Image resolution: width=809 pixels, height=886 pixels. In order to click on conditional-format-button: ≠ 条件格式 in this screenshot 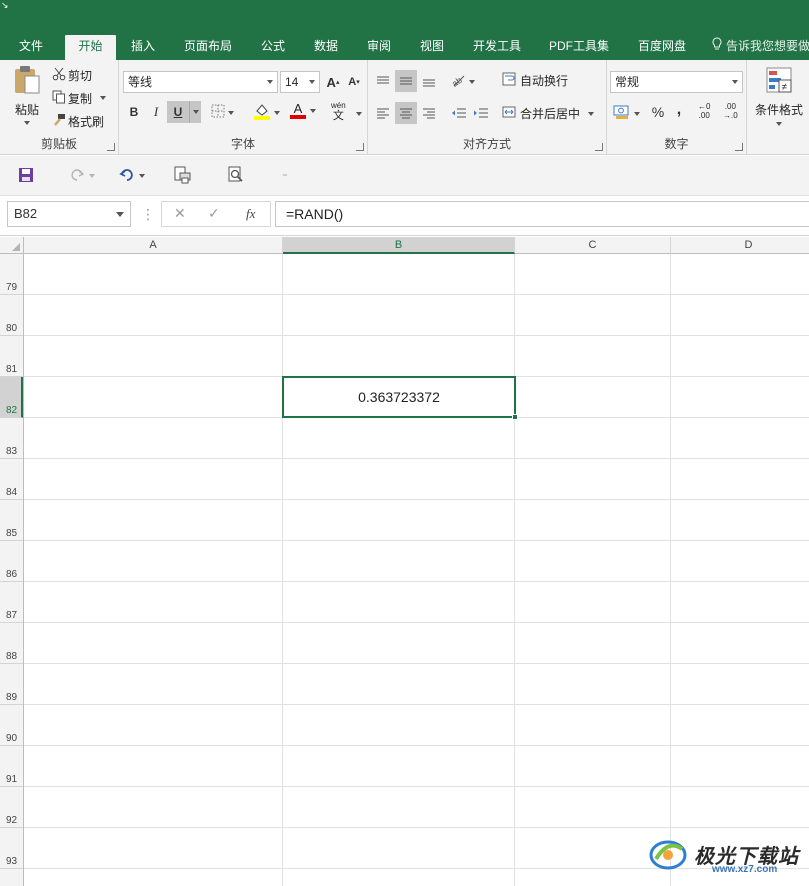, I will do `click(779, 96)`.